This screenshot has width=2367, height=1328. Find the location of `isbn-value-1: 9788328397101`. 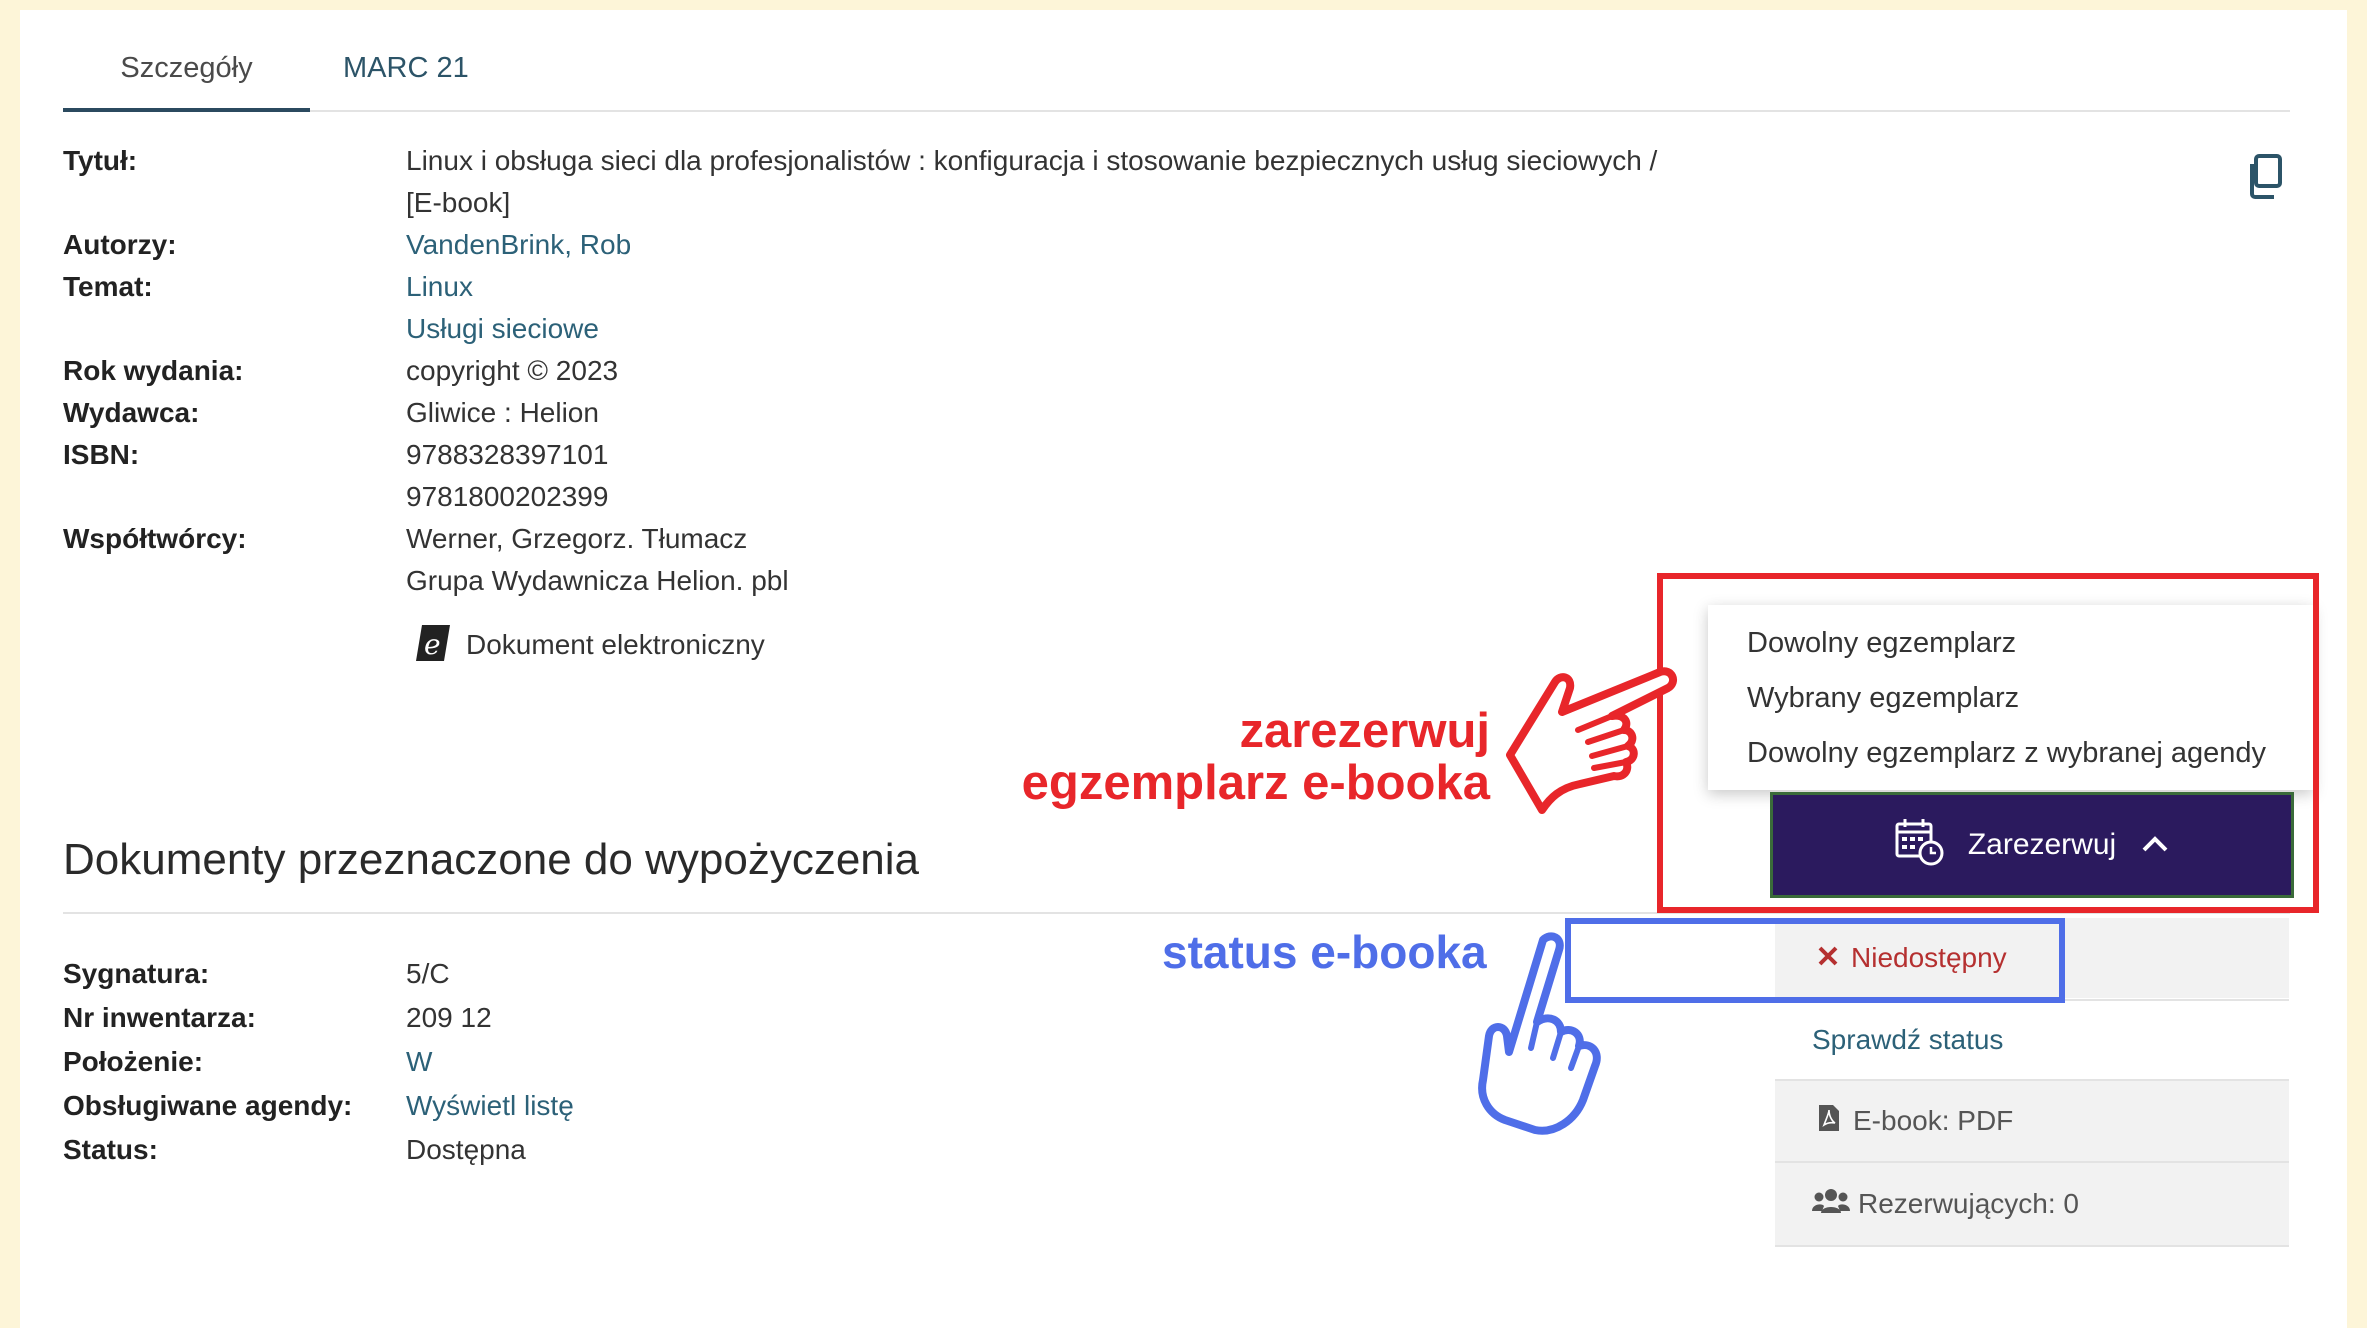

isbn-value-1: 9788328397101 is located at coordinates (507, 454).